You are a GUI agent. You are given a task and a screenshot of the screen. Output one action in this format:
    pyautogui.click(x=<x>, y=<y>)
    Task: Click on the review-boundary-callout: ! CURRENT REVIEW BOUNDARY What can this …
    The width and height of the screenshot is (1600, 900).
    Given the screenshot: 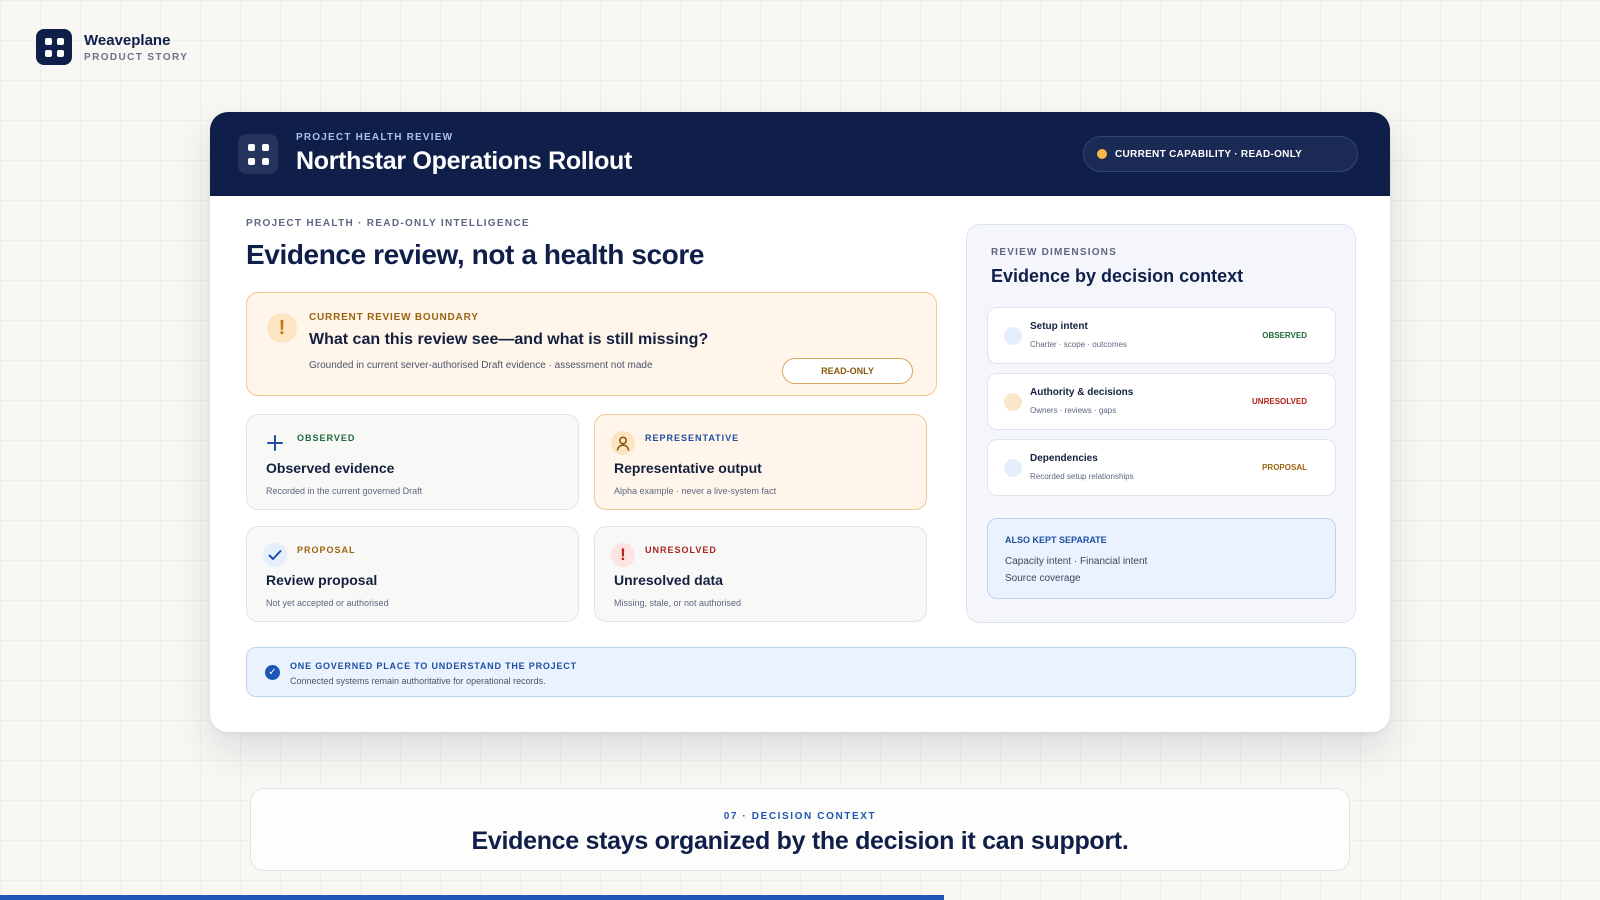 What is the action you would take?
    pyautogui.click(x=591, y=344)
    